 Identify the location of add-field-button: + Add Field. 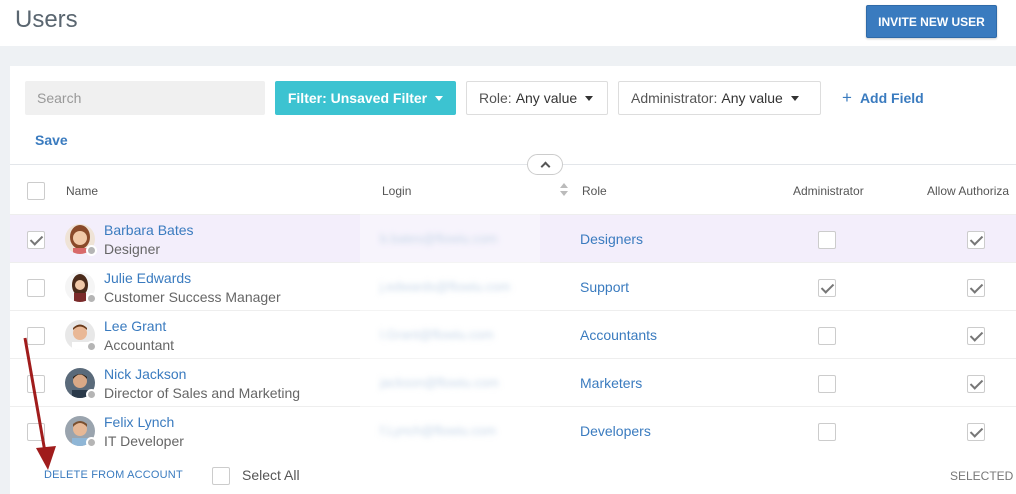
(883, 97).